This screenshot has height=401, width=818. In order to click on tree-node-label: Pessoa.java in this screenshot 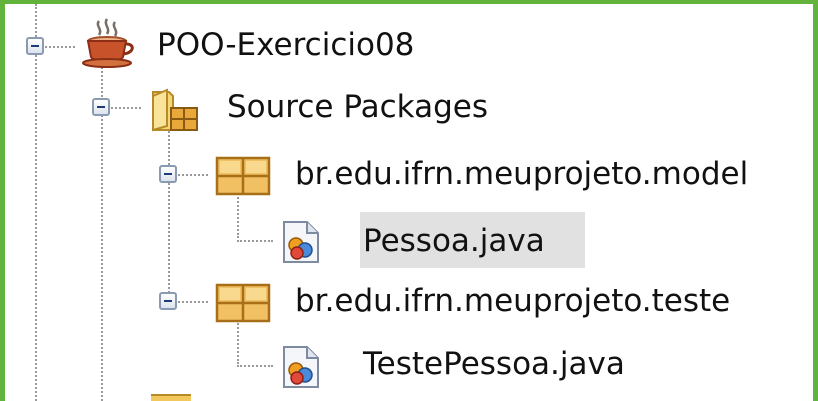, I will do `click(454, 241)`.